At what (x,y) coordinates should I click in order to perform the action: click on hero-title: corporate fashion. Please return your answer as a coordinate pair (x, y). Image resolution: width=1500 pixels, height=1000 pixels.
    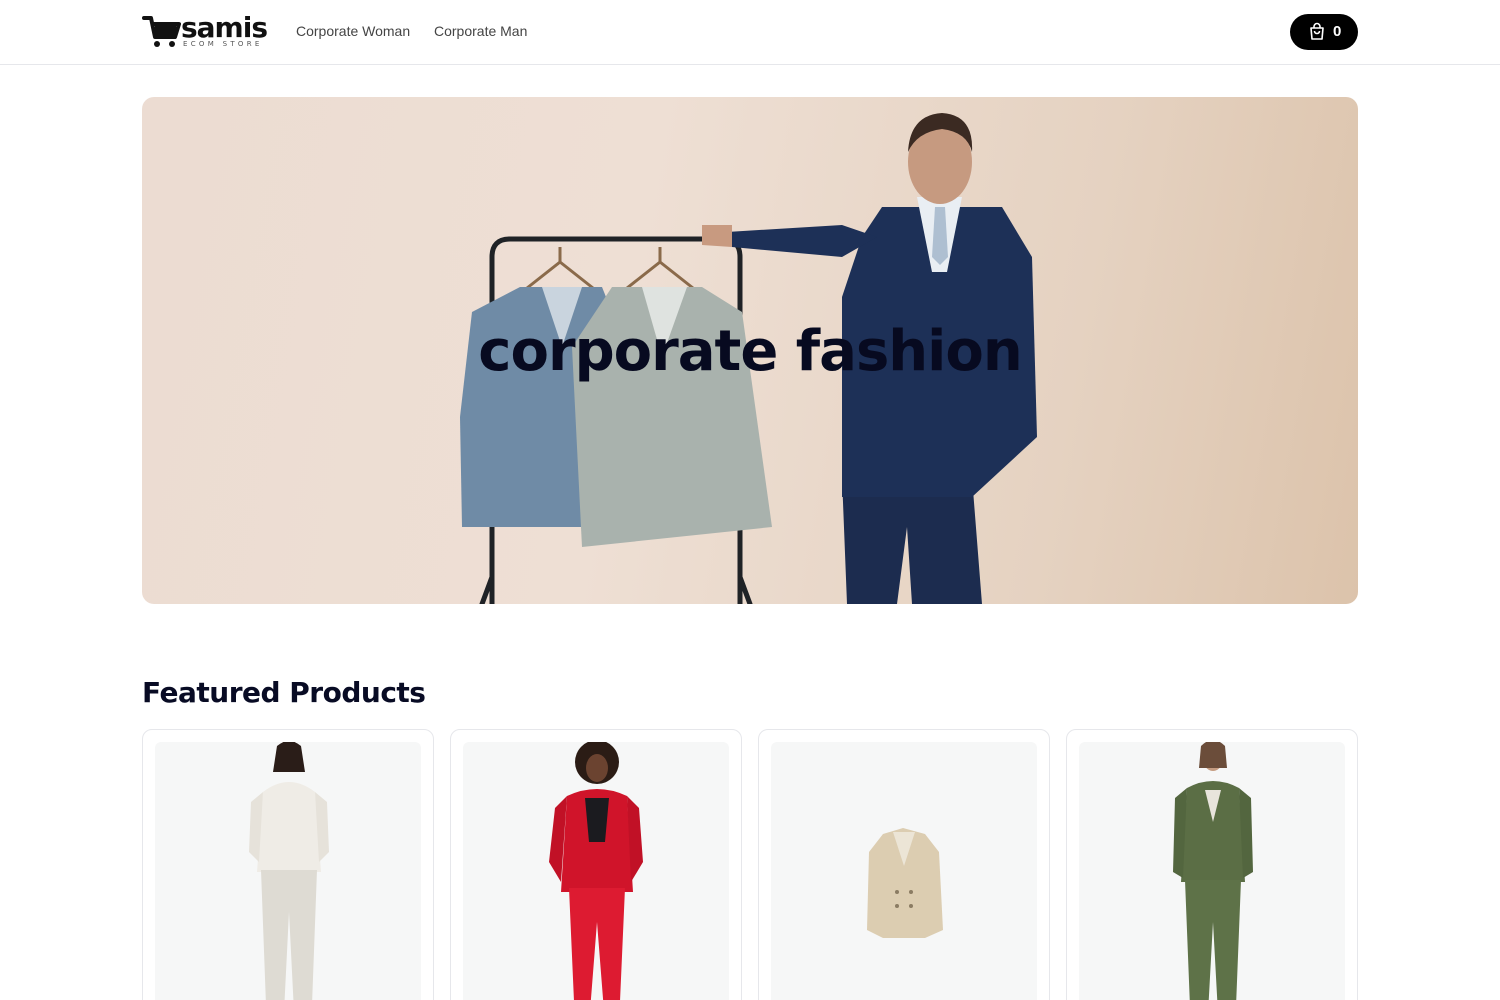
    Looking at the image, I should click on (750, 351).